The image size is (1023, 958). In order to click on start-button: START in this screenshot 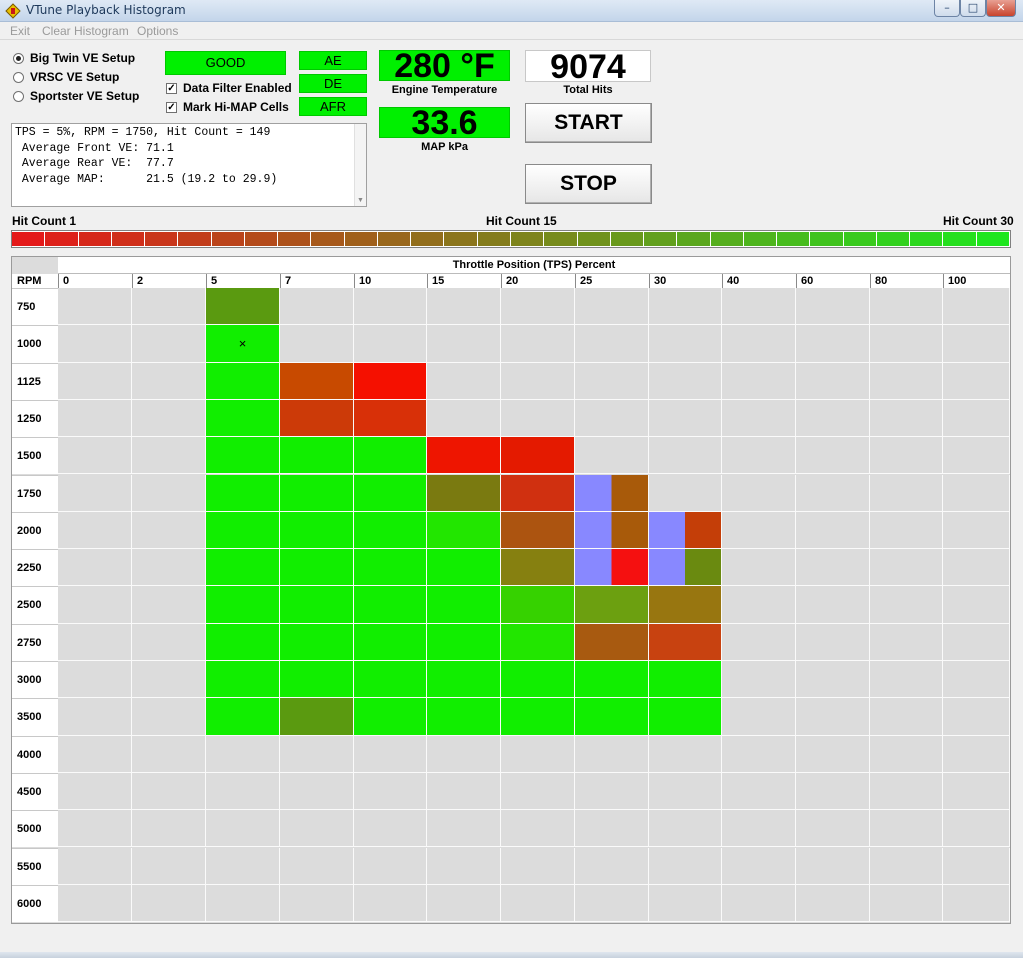, I will do `click(588, 123)`.